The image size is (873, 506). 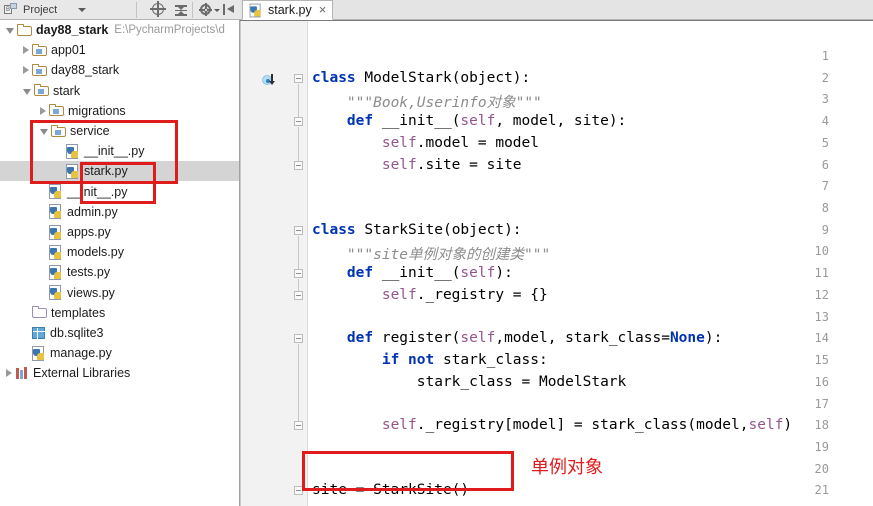 What do you see at coordinates (90, 131) in the screenshot?
I see `tree-item-label: service` at bounding box center [90, 131].